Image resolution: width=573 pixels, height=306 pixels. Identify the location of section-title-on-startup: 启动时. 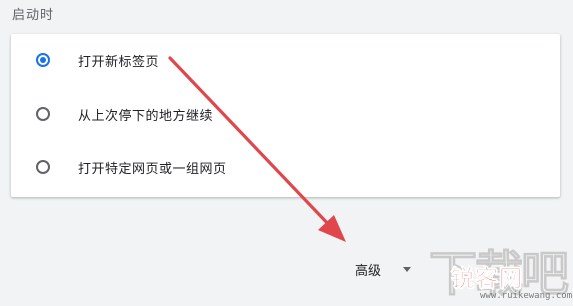
(33, 15).